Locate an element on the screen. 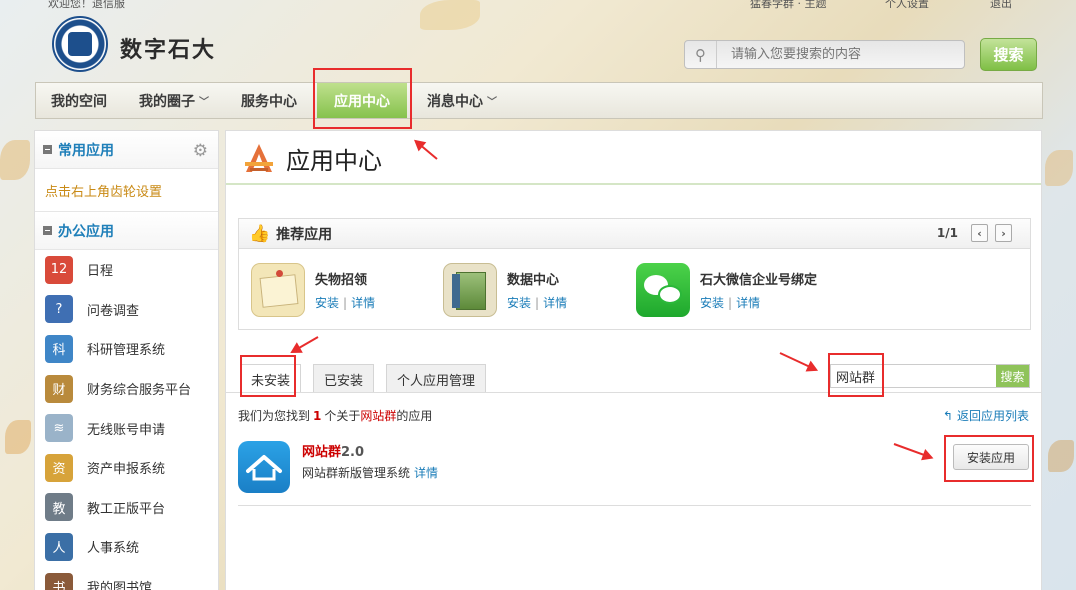  notepad-icon is located at coordinates (278, 290).